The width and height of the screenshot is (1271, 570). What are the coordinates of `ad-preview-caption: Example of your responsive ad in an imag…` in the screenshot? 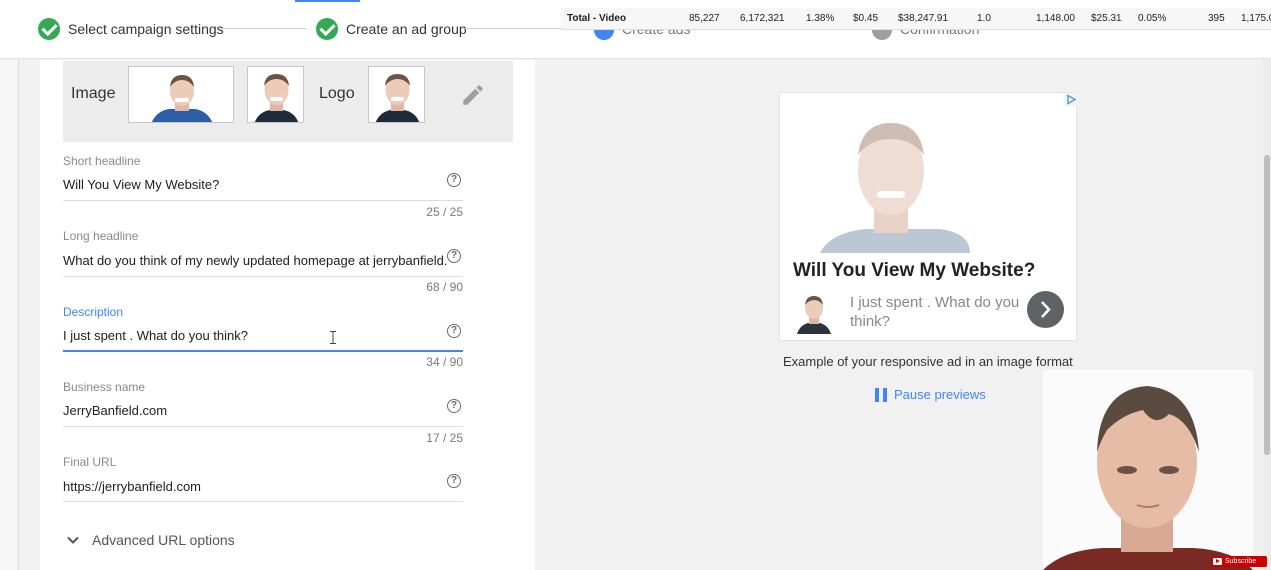 It's located at (928, 361).